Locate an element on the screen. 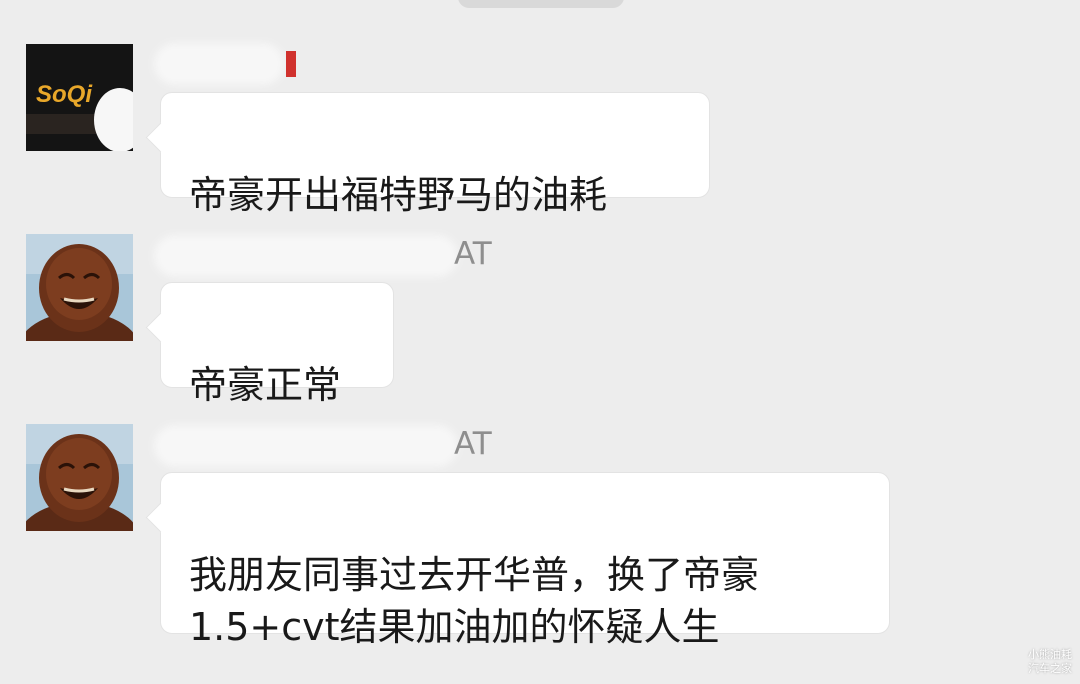  sender-flag-icon is located at coordinates (290, 63).